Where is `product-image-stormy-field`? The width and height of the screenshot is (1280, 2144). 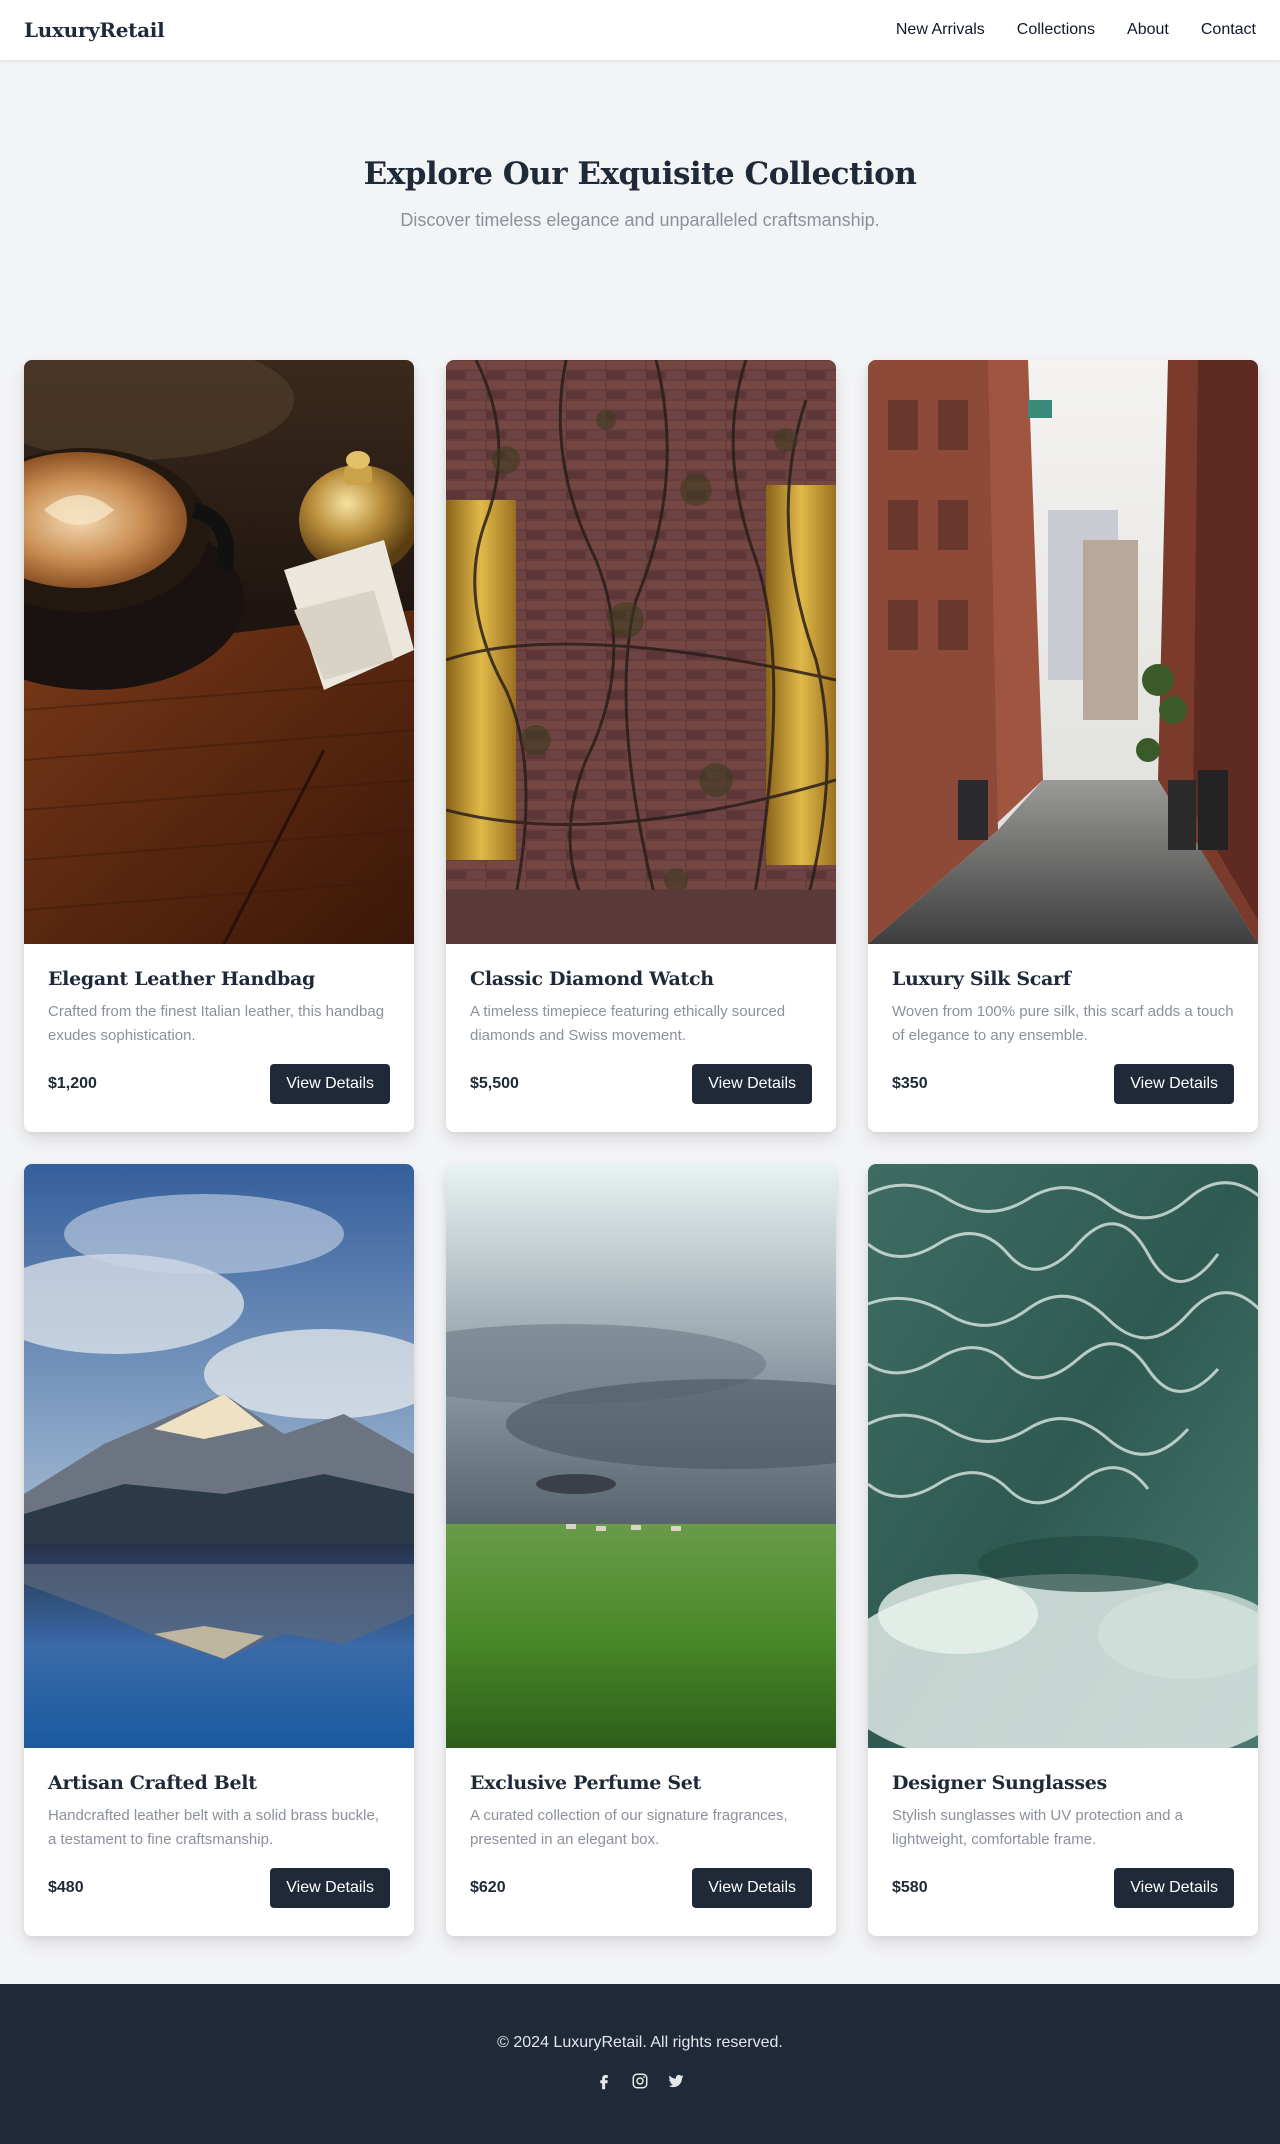 product-image-stormy-field is located at coordinates (641, 1456).